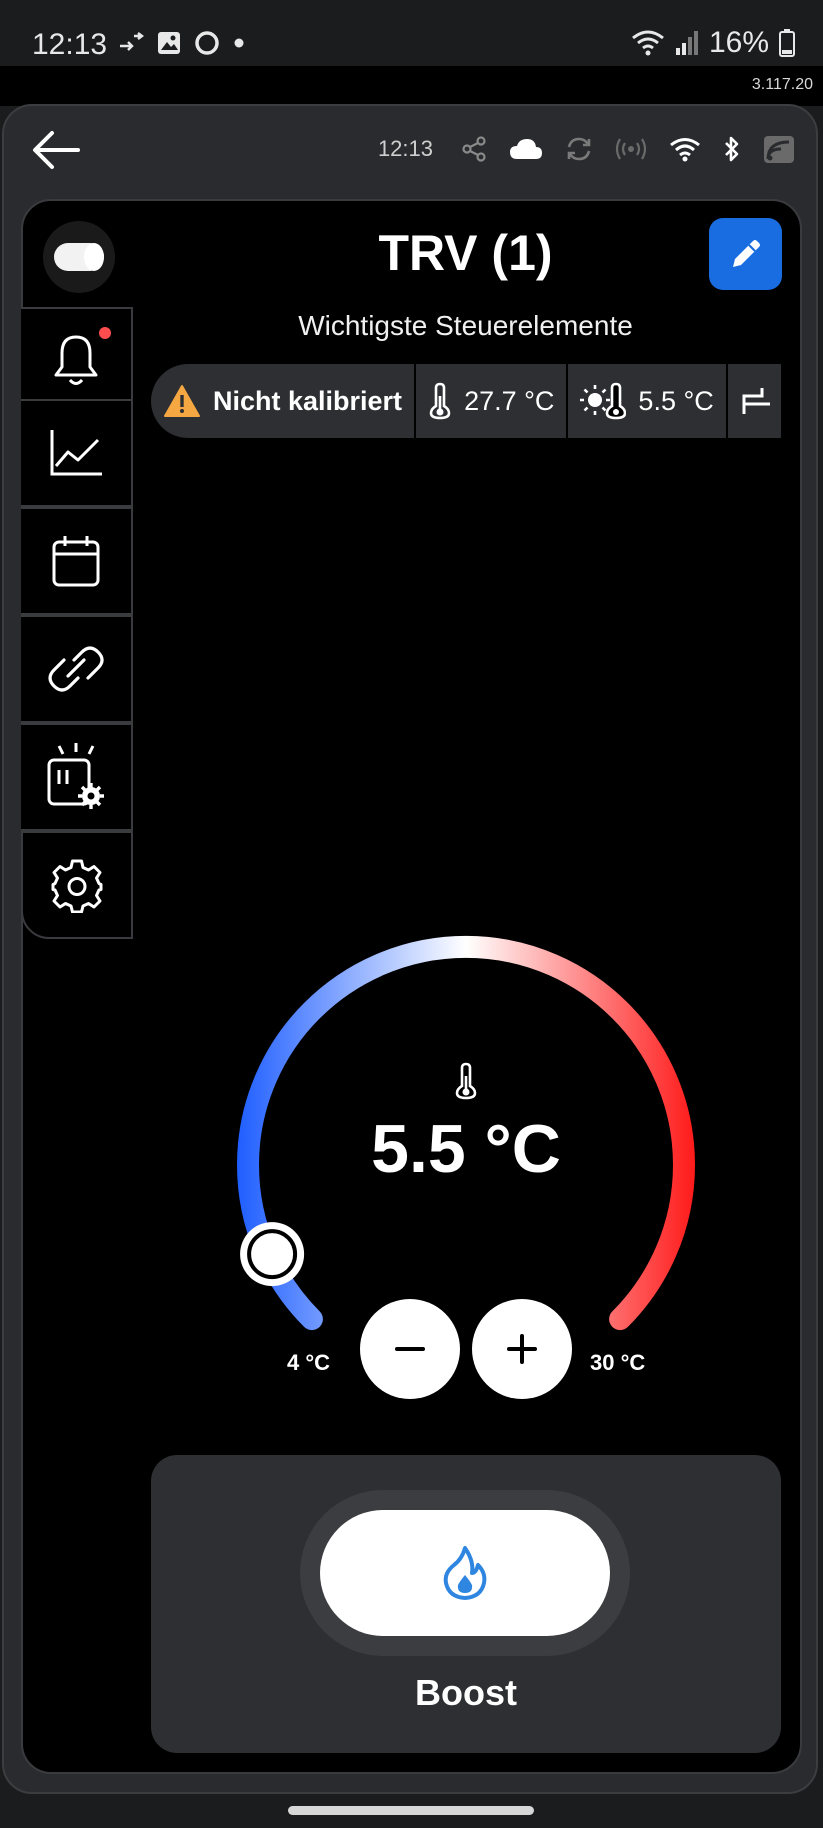  I want to click on flame-icon, so click(465, 1573).